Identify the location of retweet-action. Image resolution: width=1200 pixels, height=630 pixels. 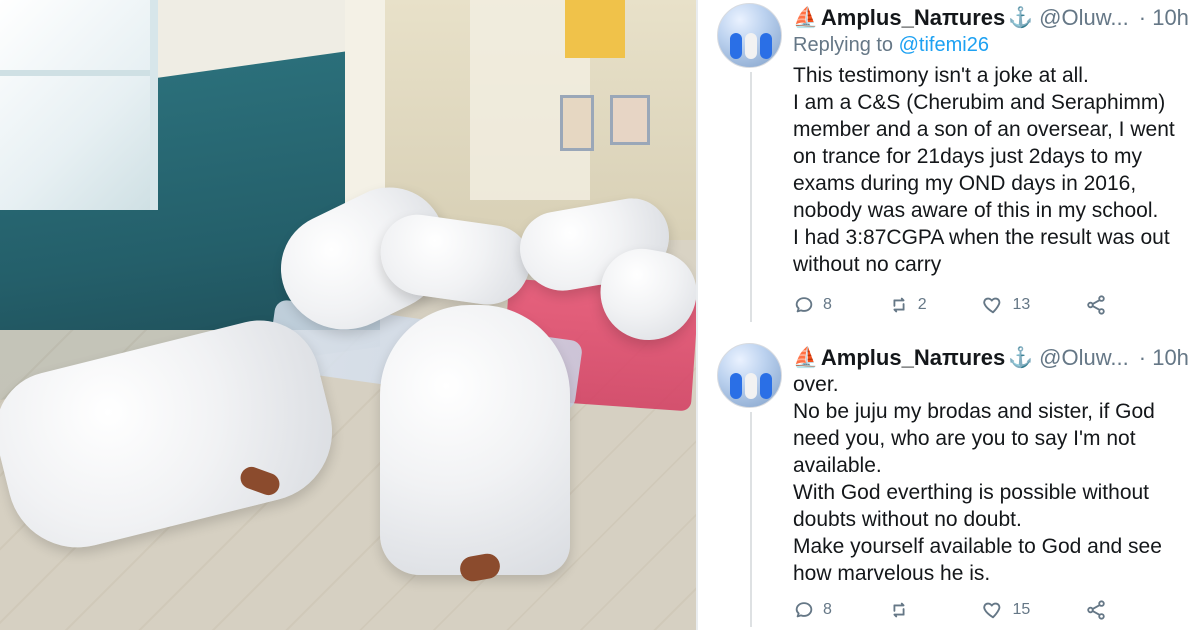
(908, 610).